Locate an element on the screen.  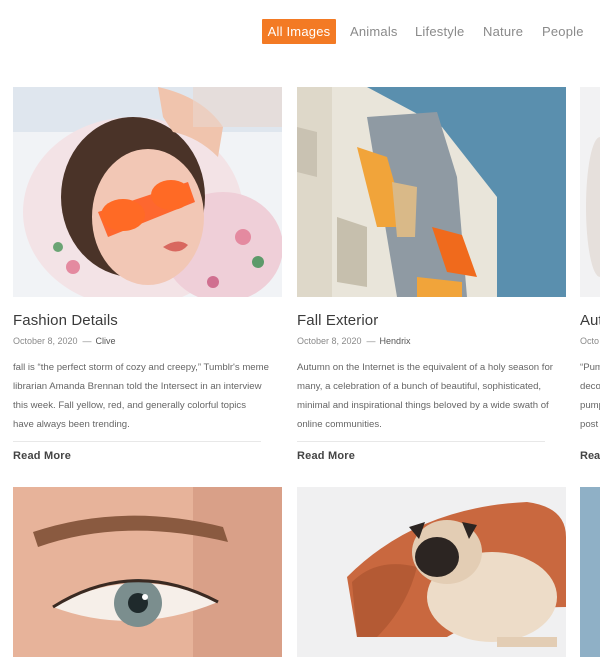
excerpt-line: “Pum is located at coordinates (590, 367).